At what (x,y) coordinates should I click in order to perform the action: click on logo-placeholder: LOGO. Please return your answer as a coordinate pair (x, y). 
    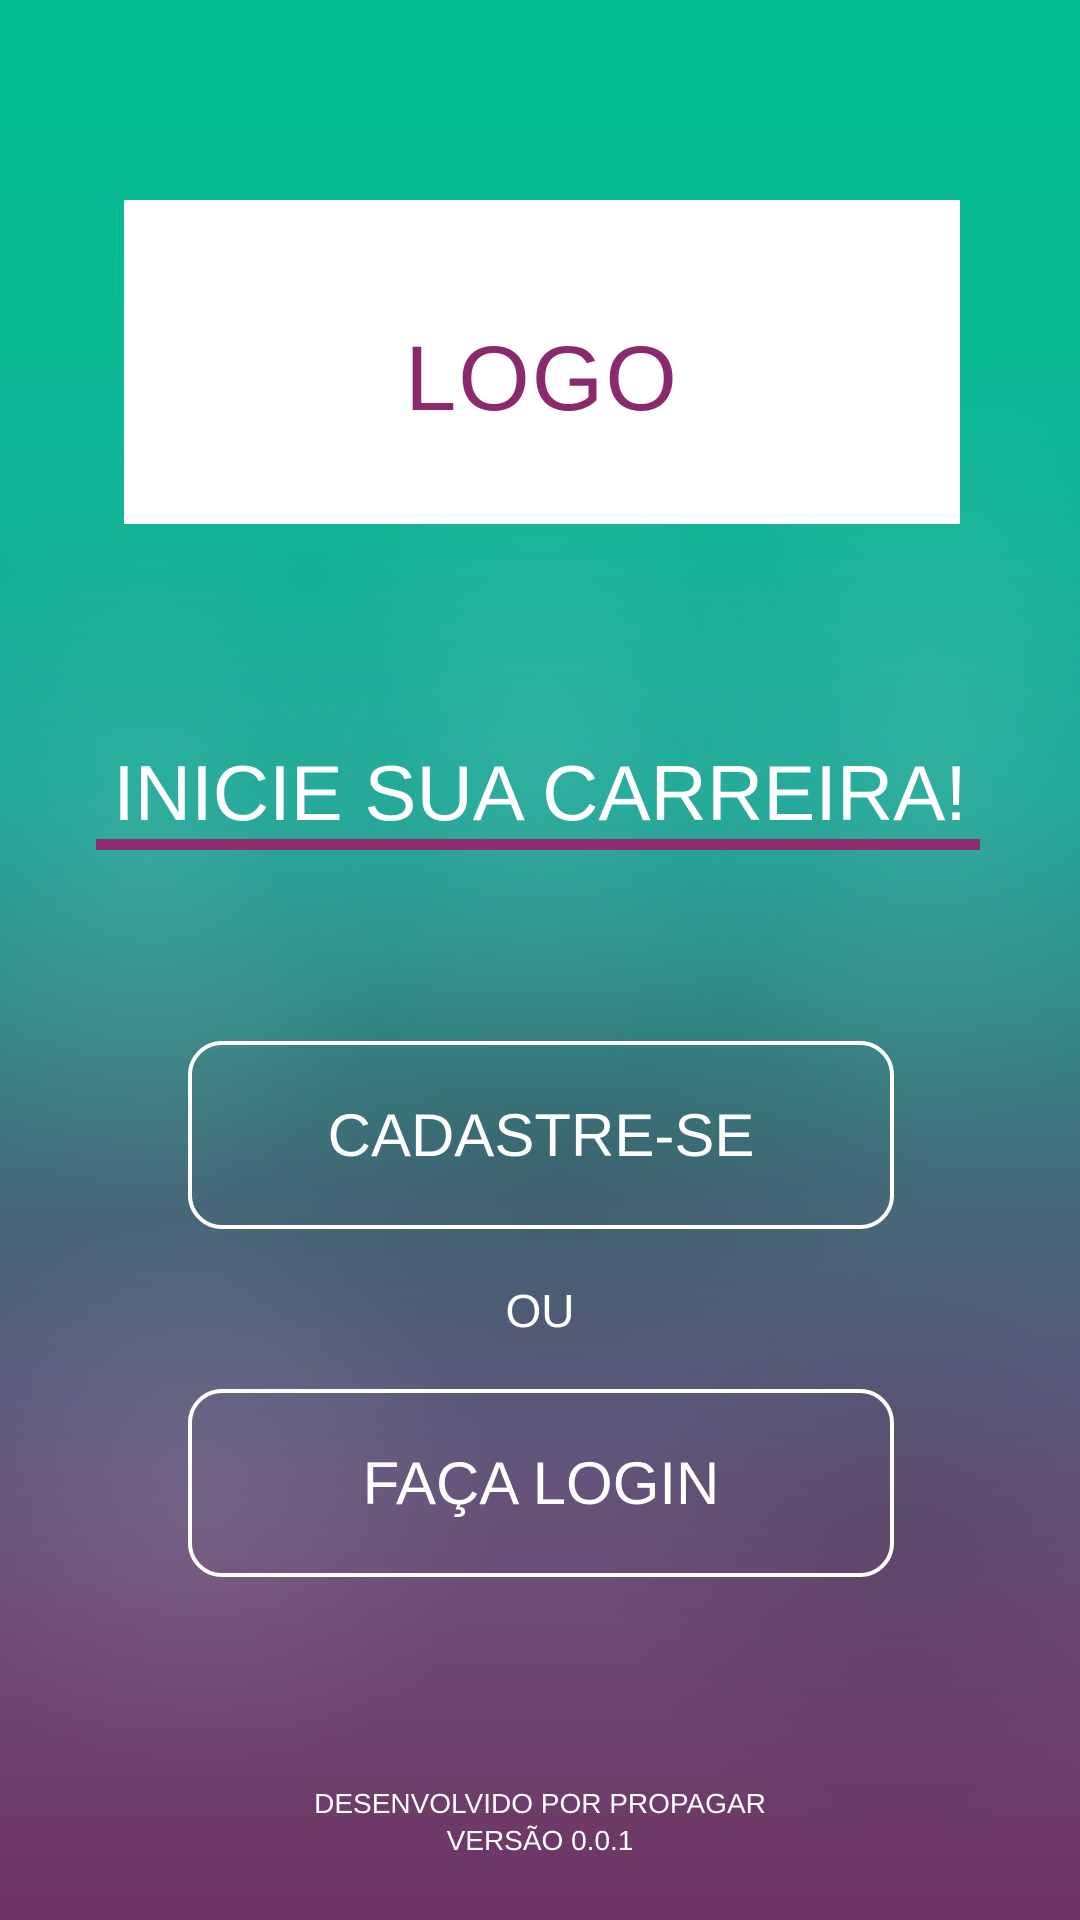
    Looking at the image, I should click on (542, 362).